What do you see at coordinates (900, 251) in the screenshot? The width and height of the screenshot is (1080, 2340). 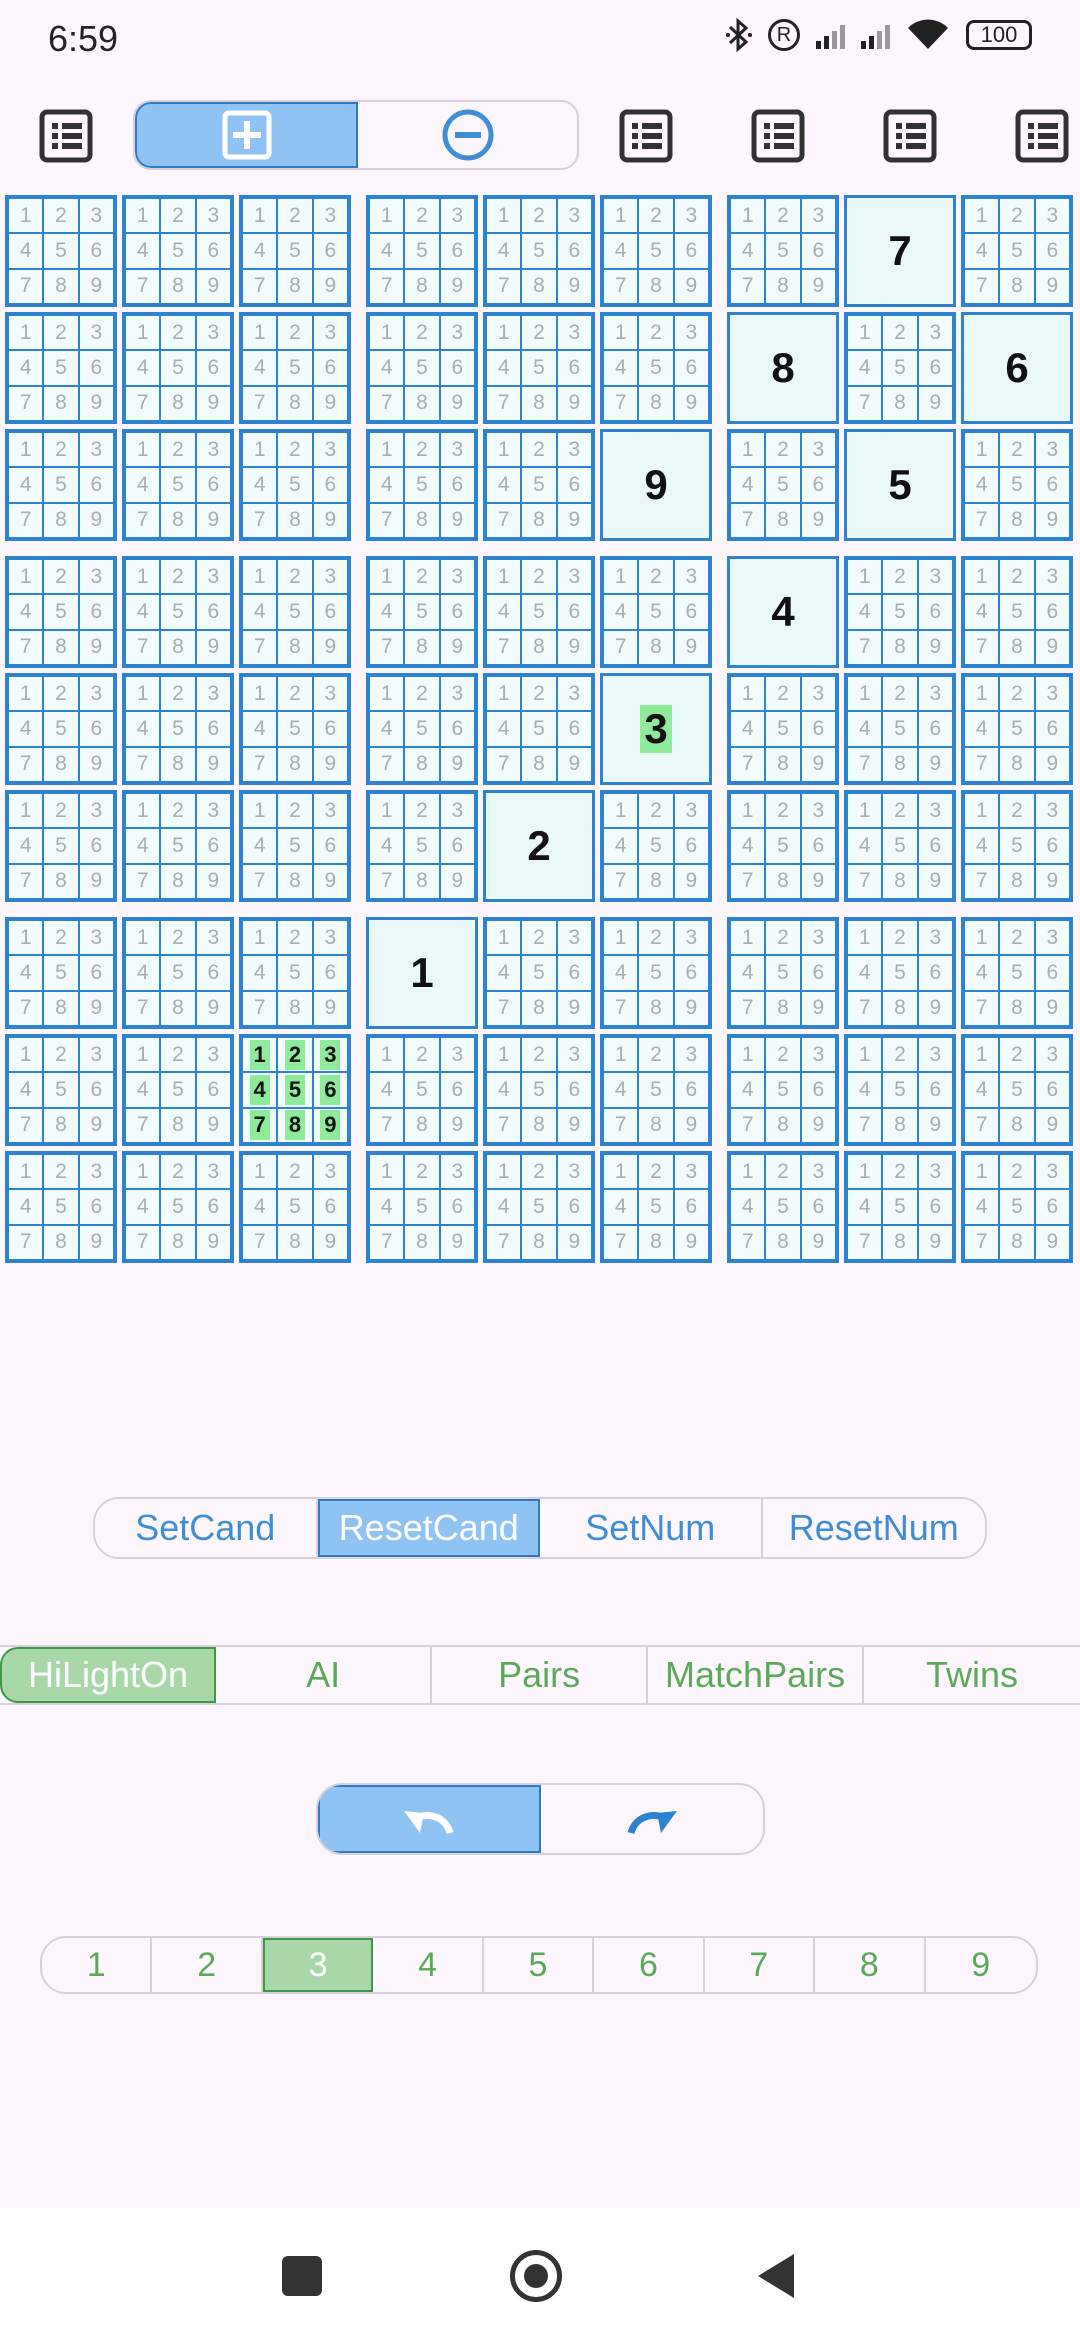 I see `sudoku-cell: 7` at bounding box center [900, 251].